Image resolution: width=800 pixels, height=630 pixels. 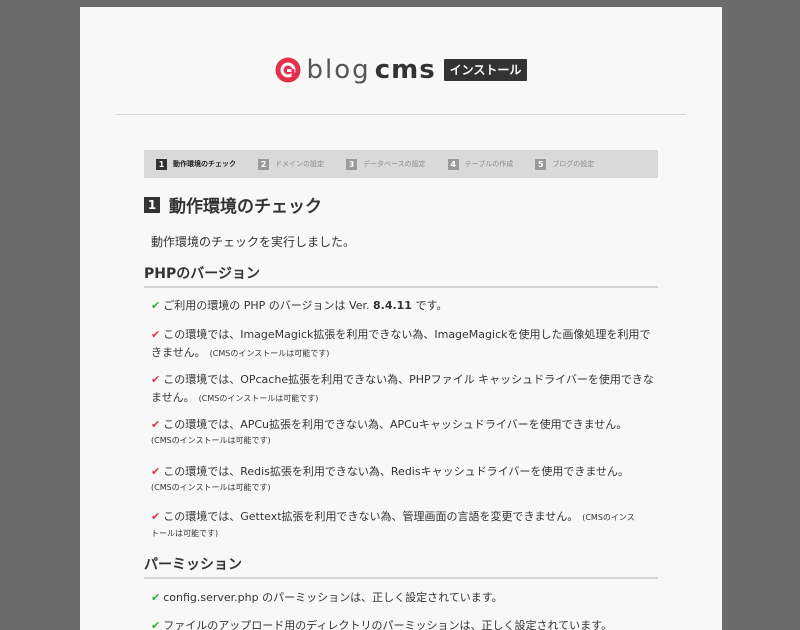 What do you see at coordinates (245, 207) in the screenshot?
I see `page-title: 動作環境のチェック` at bounding box center [245, 207].